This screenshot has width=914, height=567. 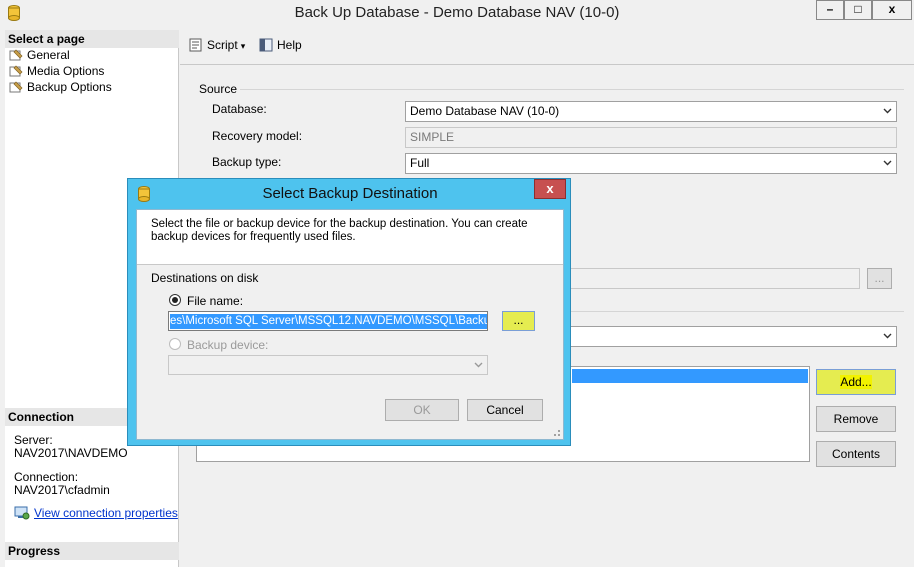 I want to click on source-divider, so click(x=572, y=89).